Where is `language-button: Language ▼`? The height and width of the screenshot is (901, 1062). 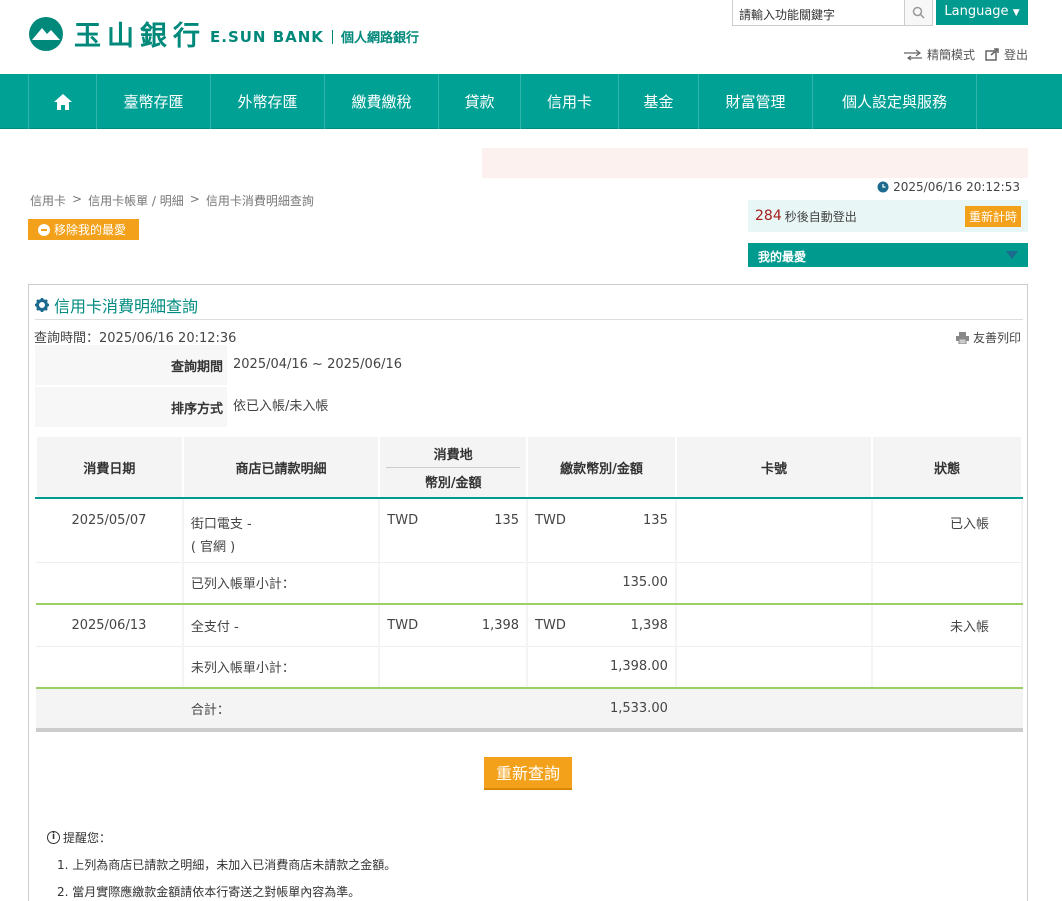 language-button: Language ▼ is located at coordinates (982, 12).